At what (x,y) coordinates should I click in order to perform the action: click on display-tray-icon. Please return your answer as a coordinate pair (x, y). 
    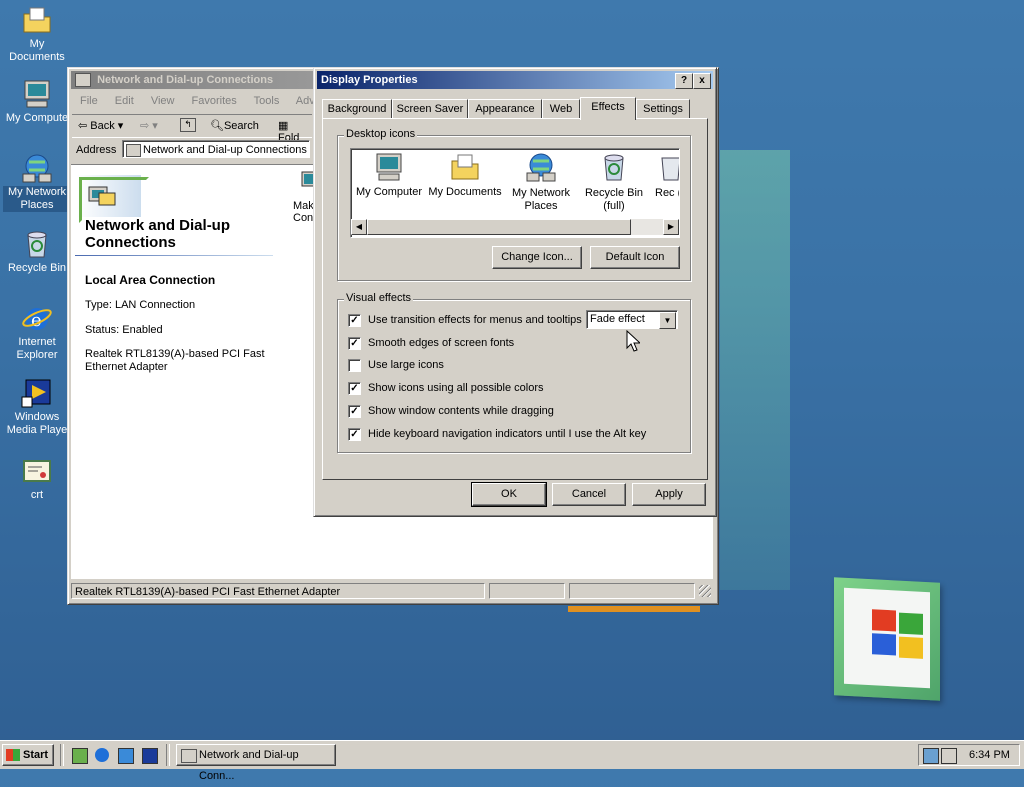
    Looking at the image, I should click on (949, 756).